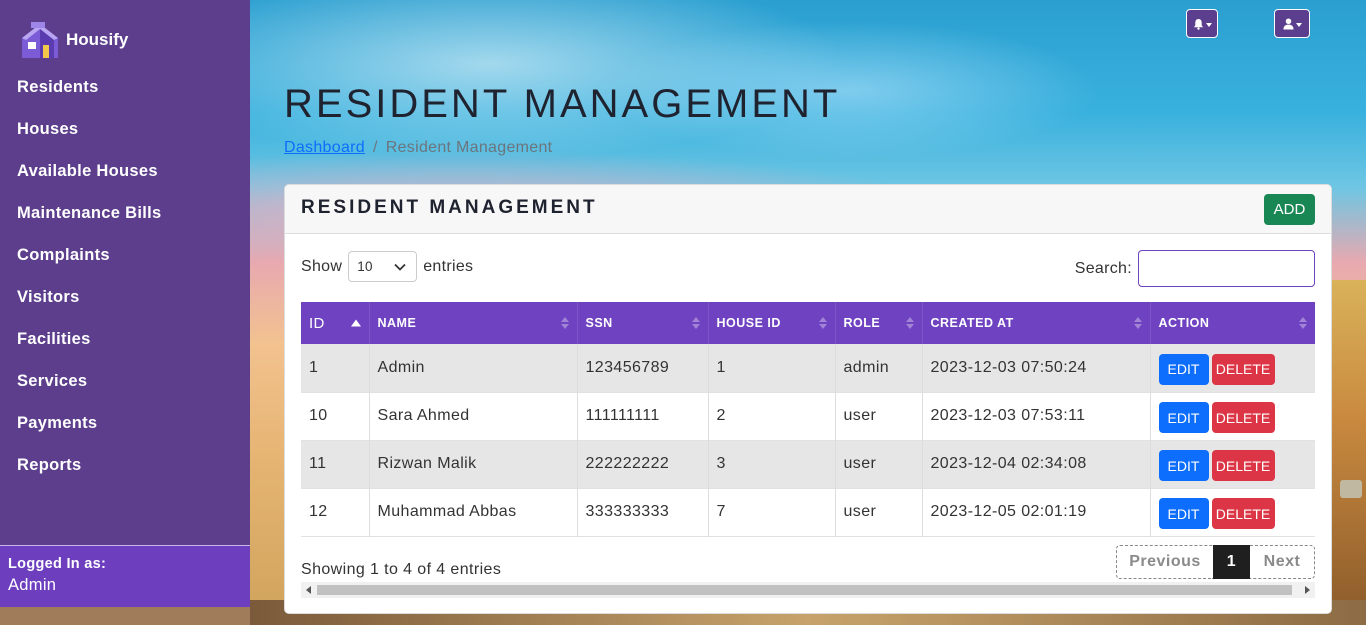 This screenshot has height=625, width=1366. I want to click on user-menu-button, so click(1292, 23).